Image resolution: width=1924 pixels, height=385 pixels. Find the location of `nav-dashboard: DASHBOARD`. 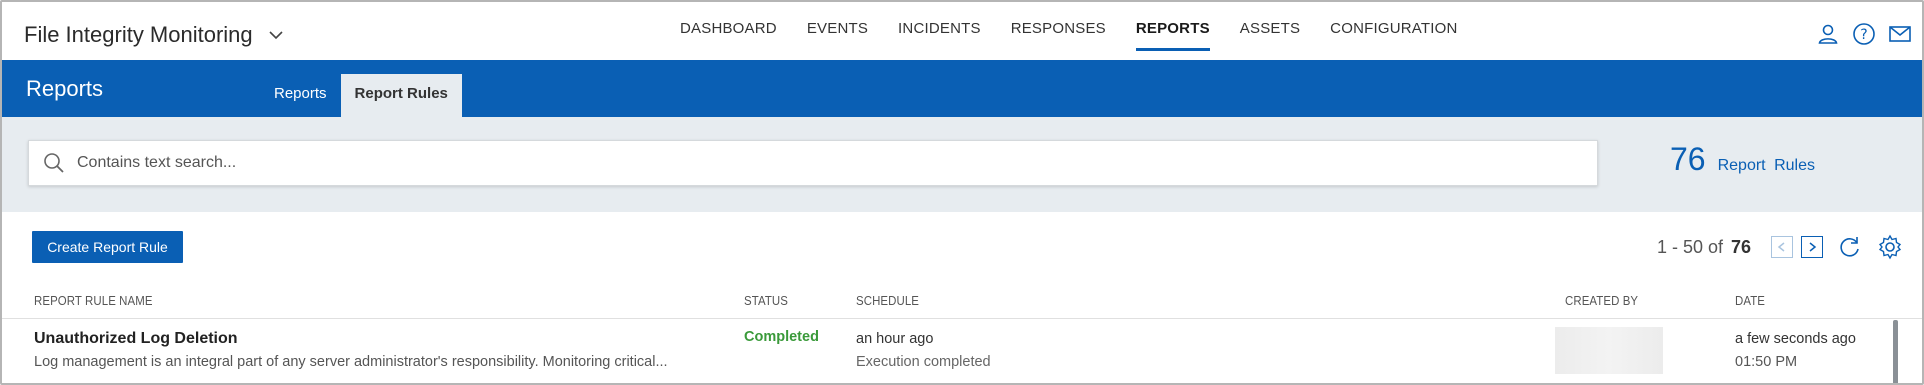

nav-dashboard: DASHBOARD is located at coordinates (728, 35).